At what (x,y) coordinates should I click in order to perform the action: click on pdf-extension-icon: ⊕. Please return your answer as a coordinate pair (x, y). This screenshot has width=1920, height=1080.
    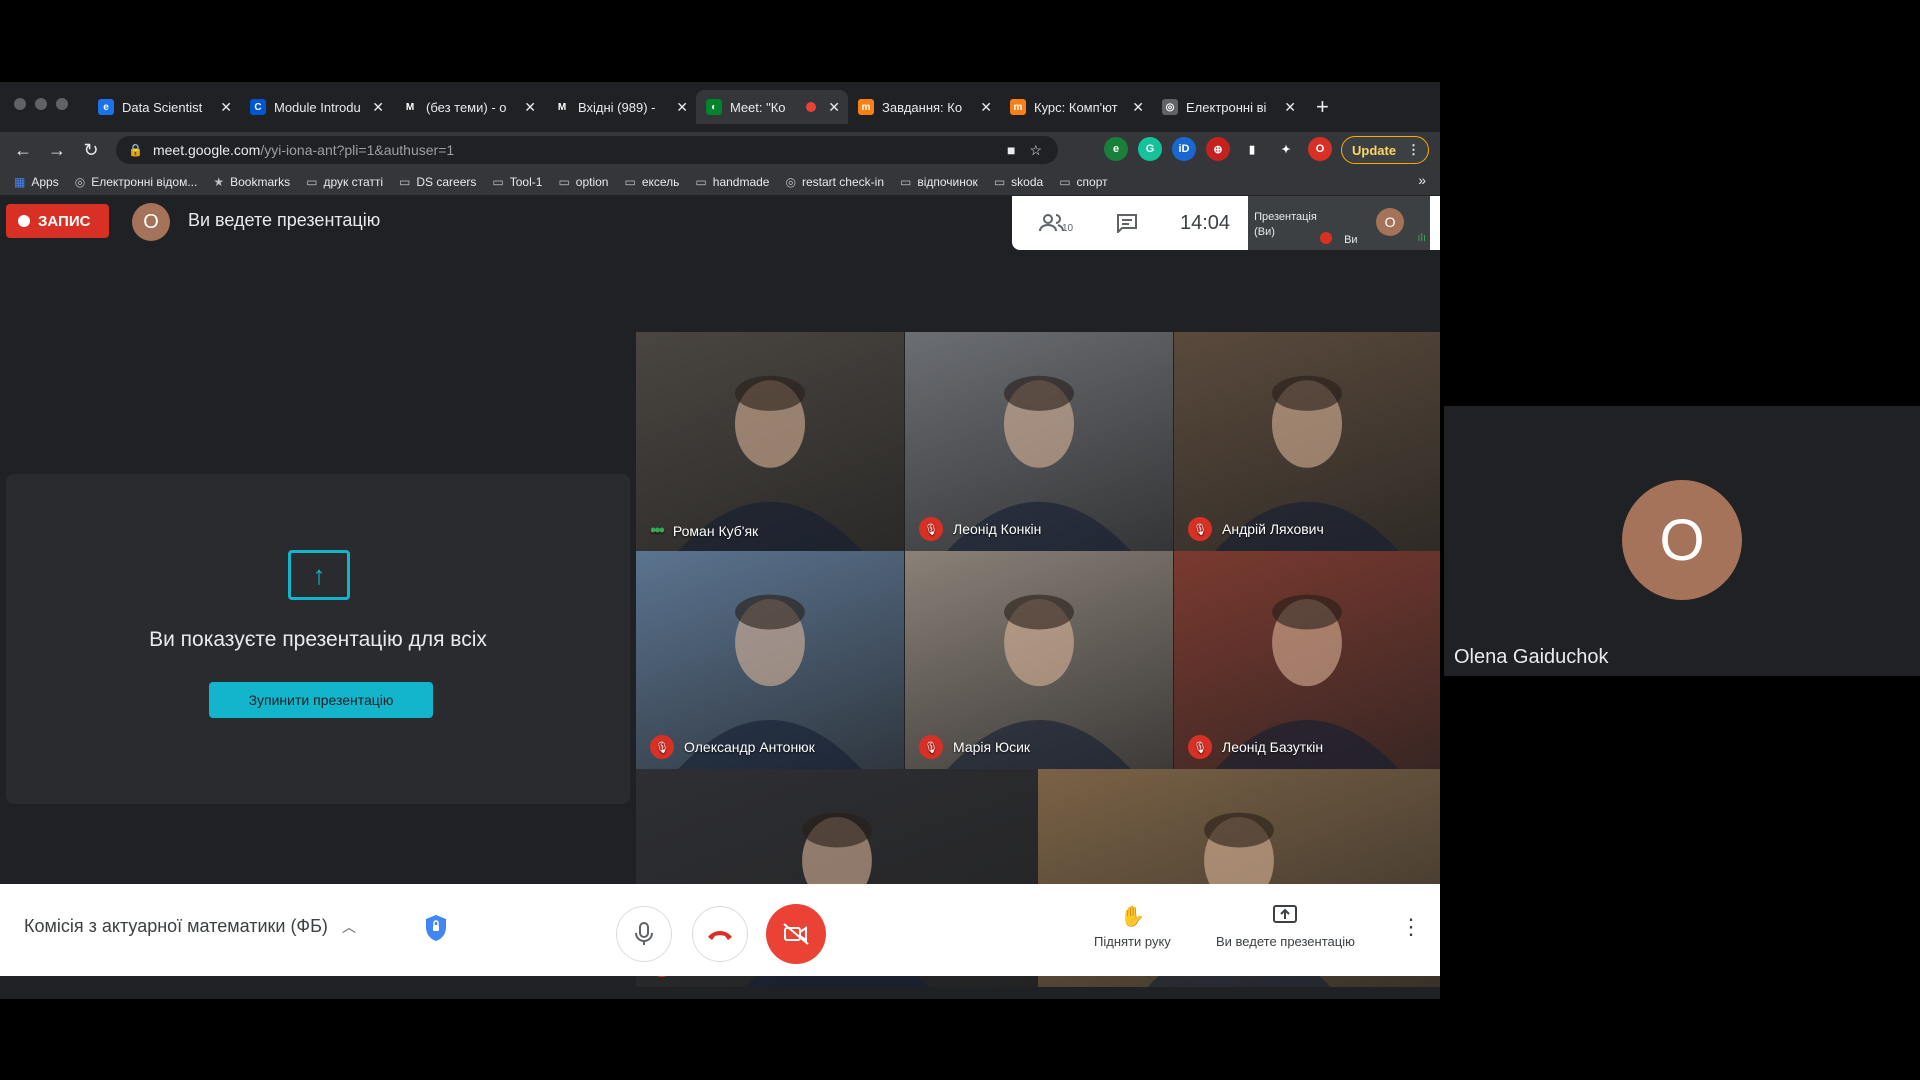
    Looking at the image, I should click on (1218, 149).